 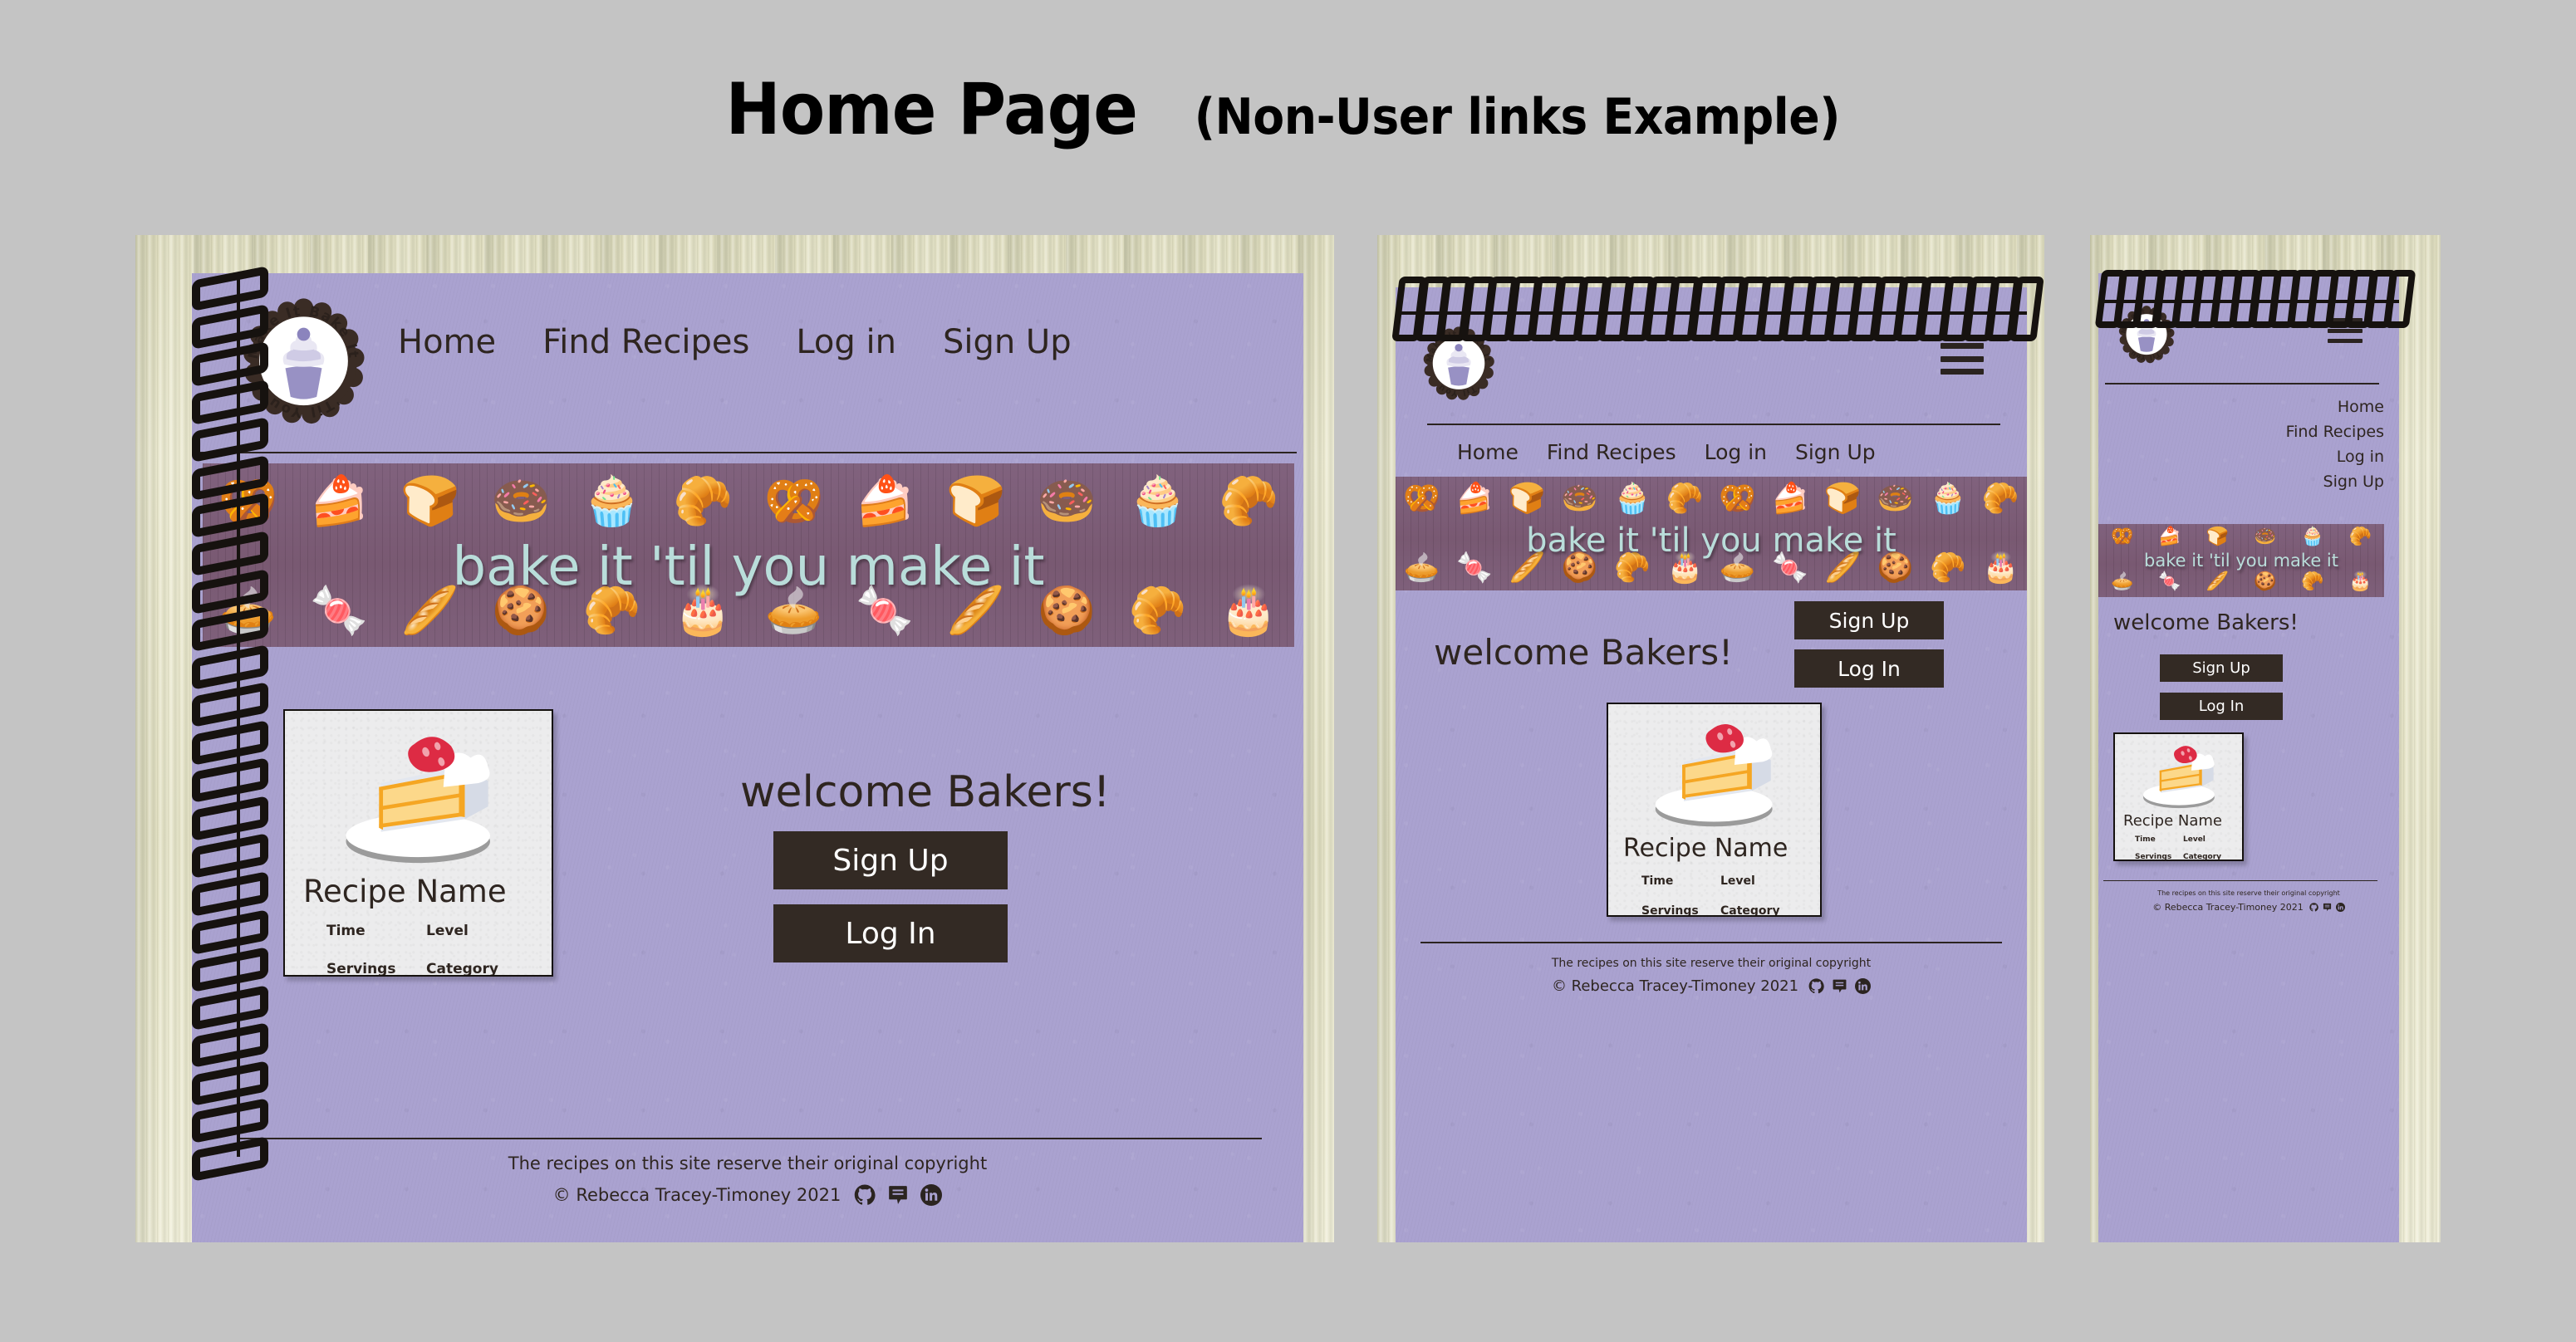 What do you see at coordinates (2265, 581) in the screenshot?
I see `treat: 🍪` at bounding box center [2265, 581].